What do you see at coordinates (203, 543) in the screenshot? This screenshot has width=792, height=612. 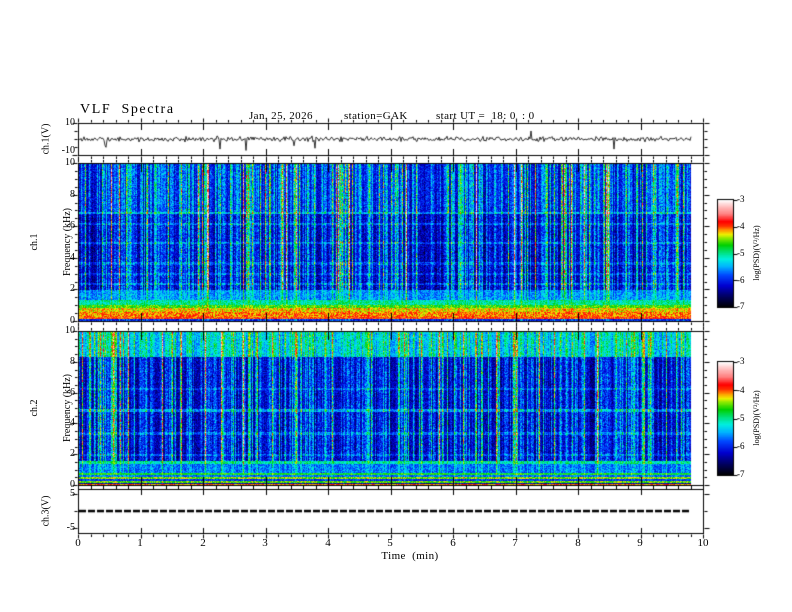 I see `xtick: 2` at bounding box center [203, 543].